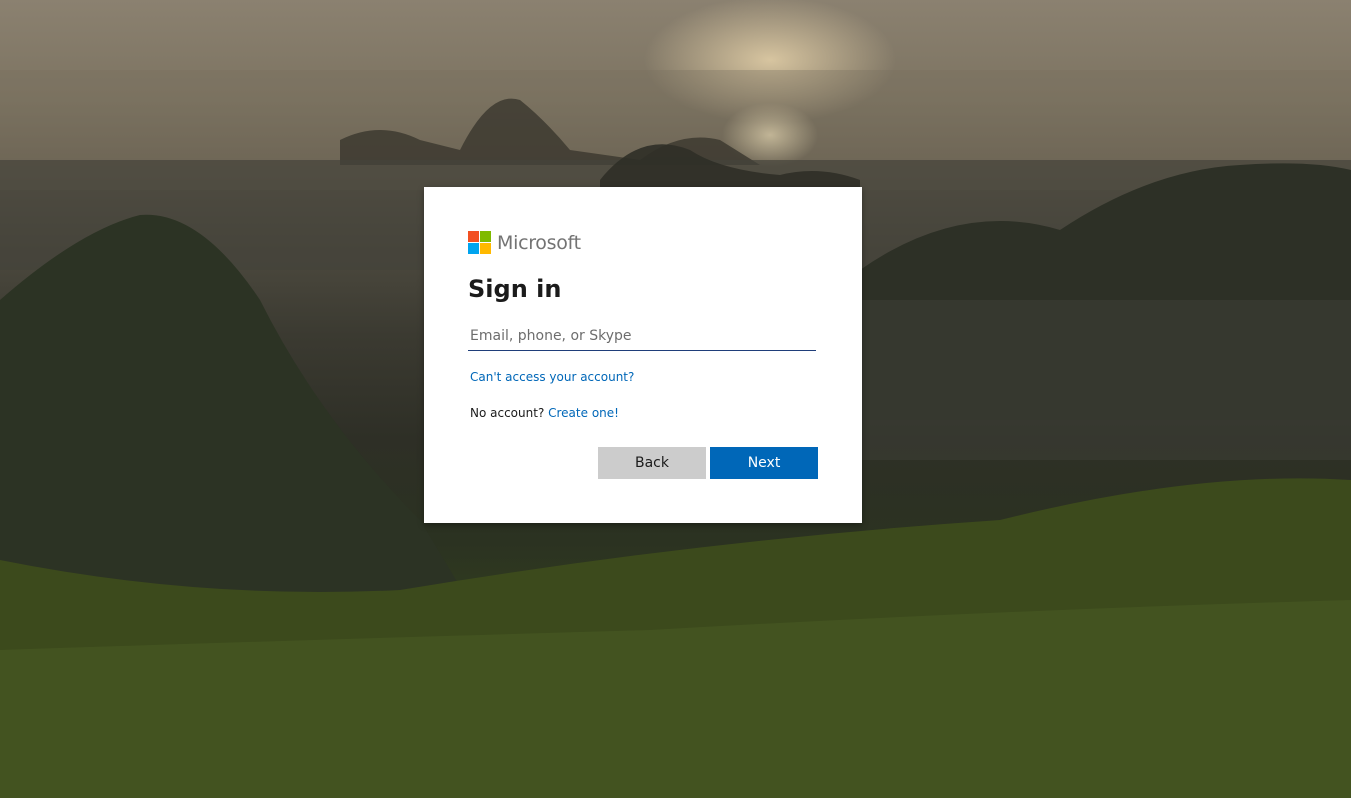 This screenshot has height=798, width=1351. I want to click on next-button: Next, so click(764, 463).